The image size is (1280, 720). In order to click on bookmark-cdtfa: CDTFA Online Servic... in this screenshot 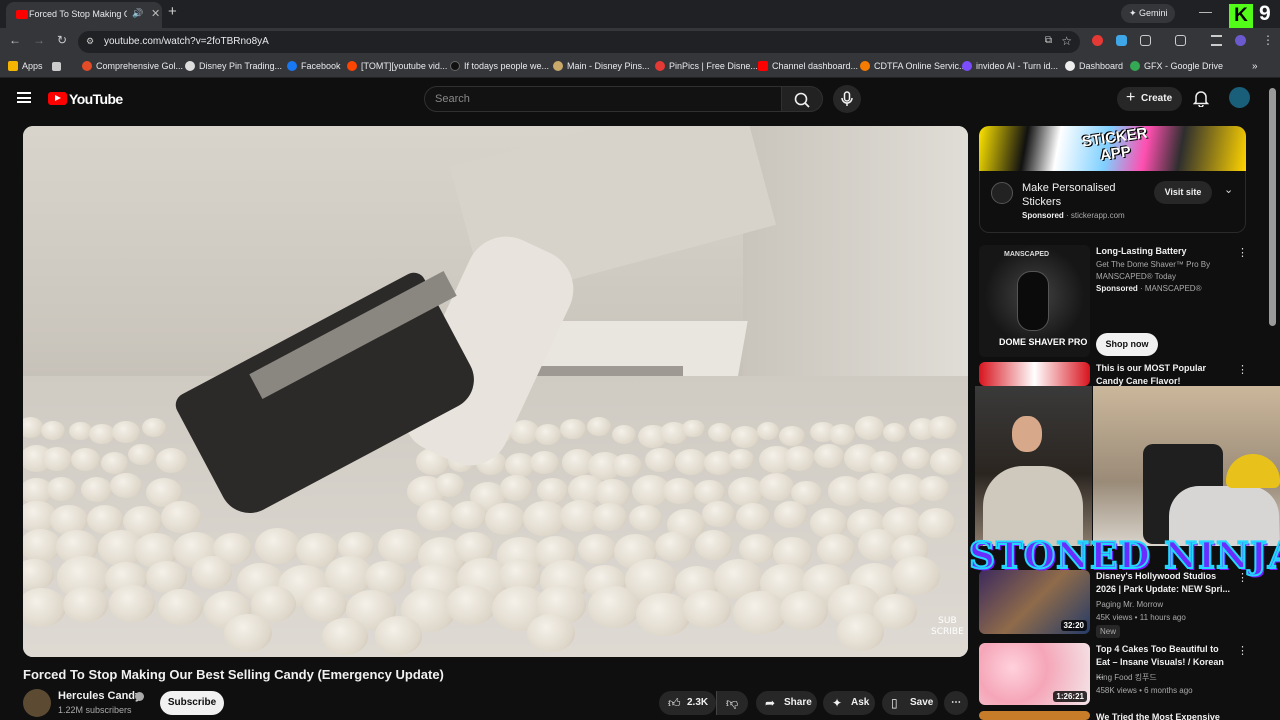, I will do `click(913, 66)`.